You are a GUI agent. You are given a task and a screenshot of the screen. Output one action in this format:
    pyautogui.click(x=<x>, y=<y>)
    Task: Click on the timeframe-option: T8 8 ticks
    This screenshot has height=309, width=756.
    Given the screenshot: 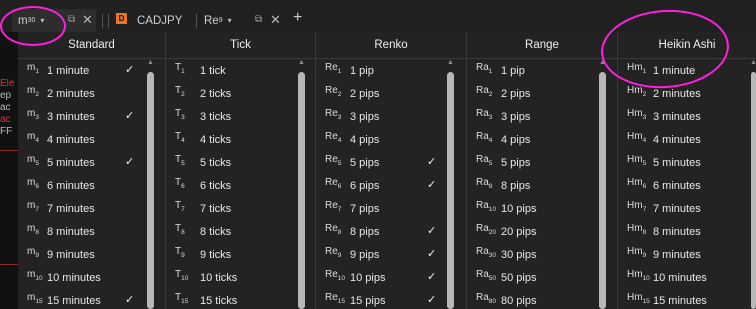 What is the action you would take?
    pyautogui.click(x=240, y=231)
    